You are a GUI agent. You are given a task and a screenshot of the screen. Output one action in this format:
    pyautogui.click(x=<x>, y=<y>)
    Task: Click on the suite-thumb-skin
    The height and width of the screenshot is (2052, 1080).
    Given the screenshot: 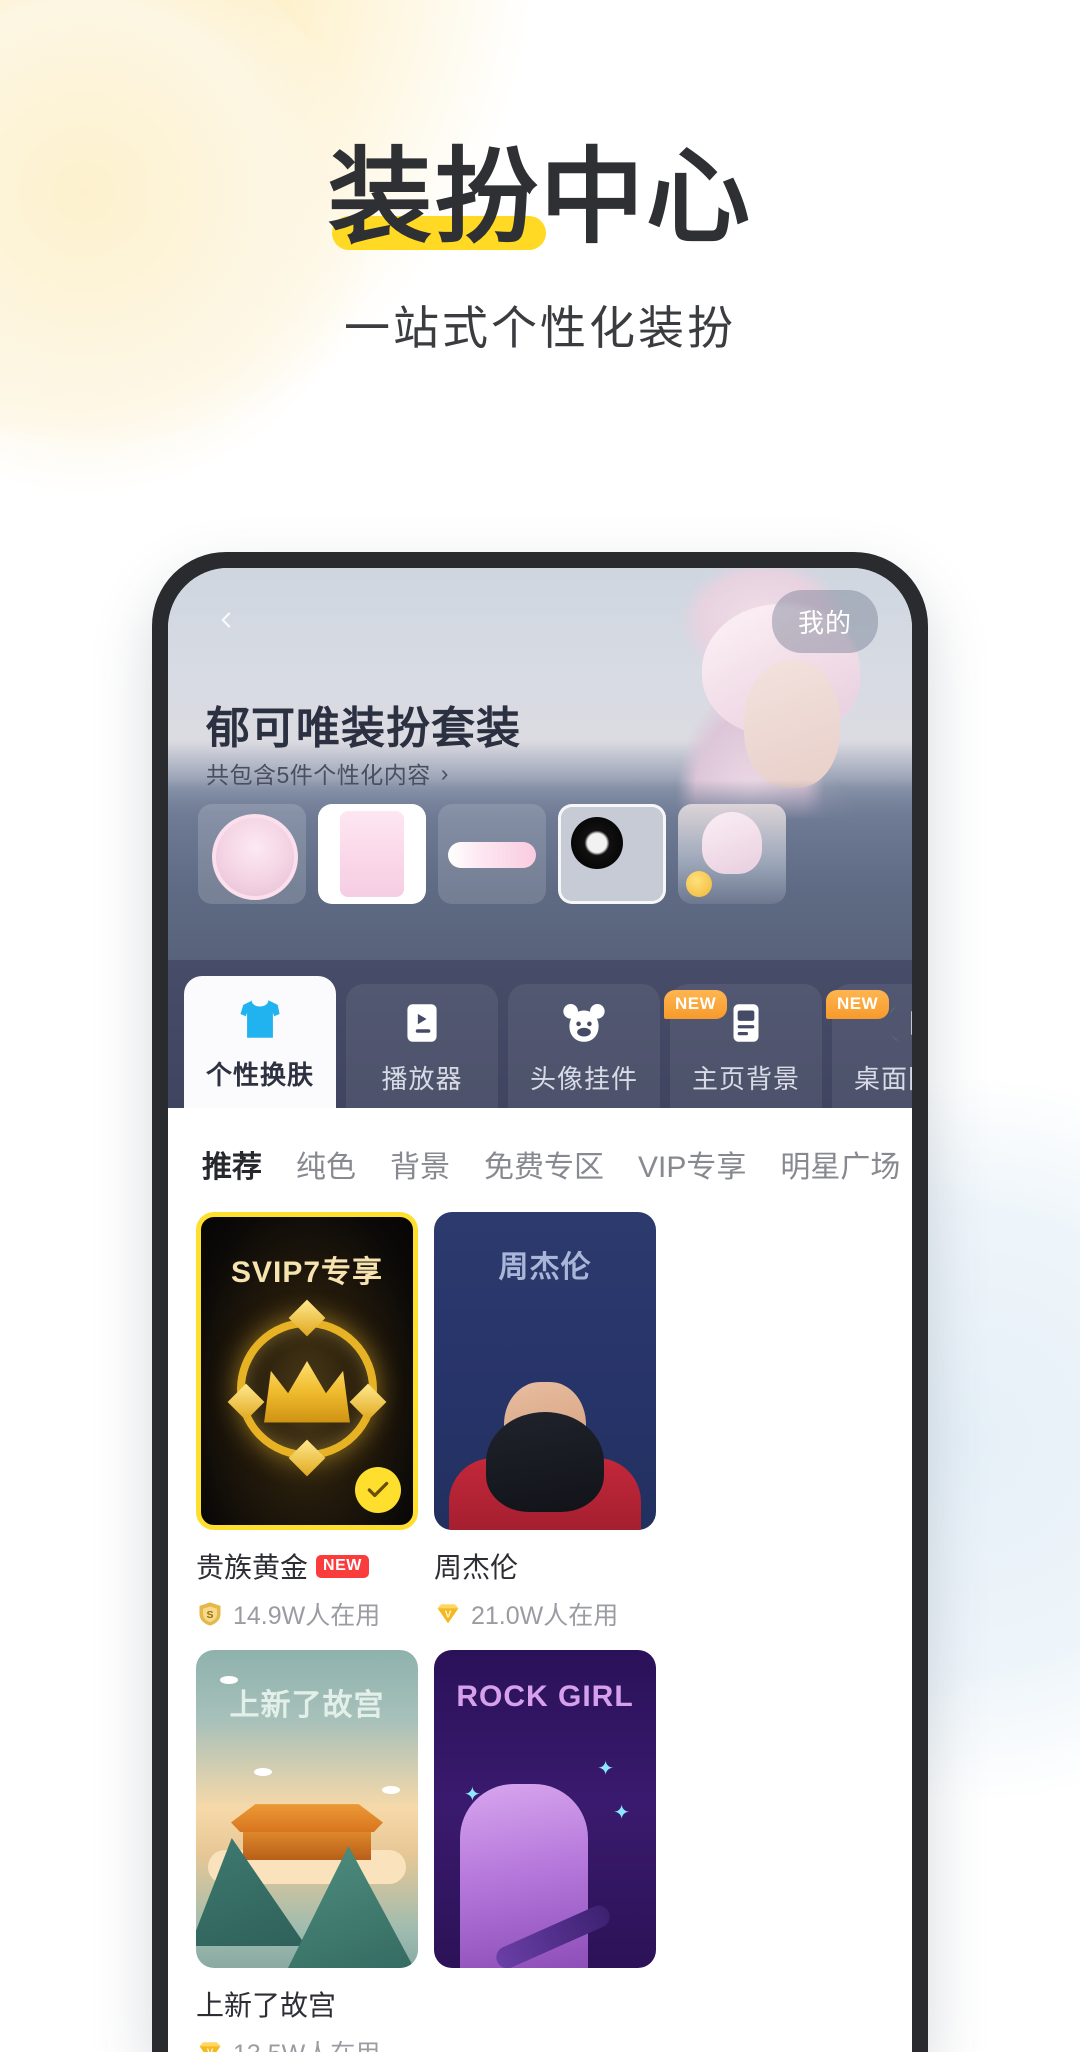 What is the action you would take?
    pyautogui.click(x=372, y=854)
    